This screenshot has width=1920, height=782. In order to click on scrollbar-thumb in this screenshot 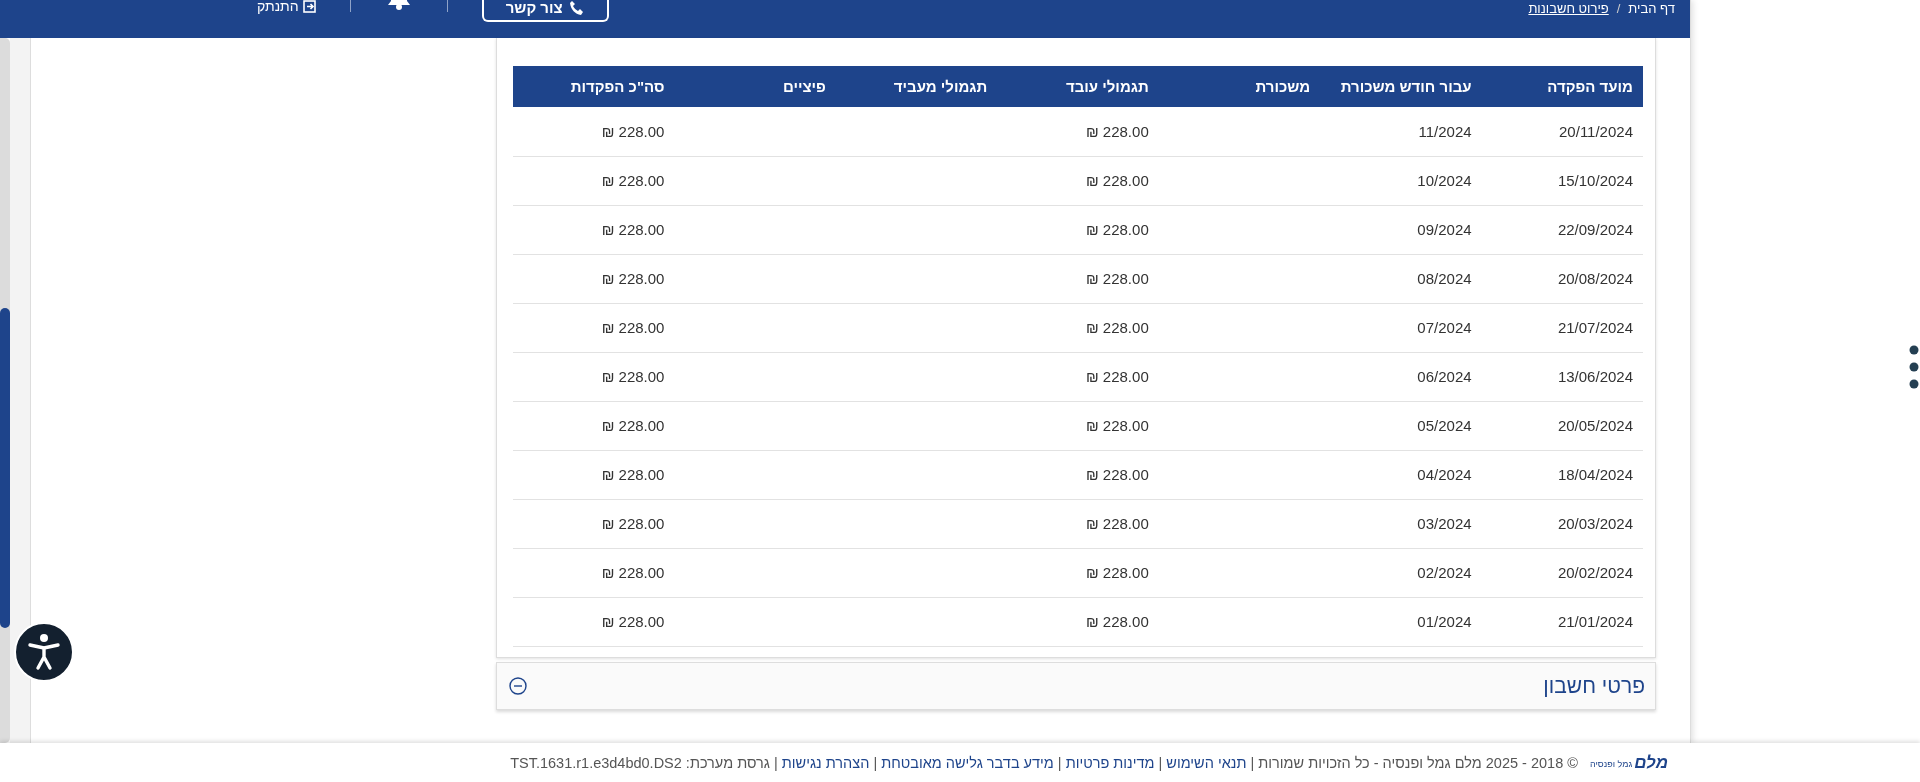, I will do `click(5, 468)`.